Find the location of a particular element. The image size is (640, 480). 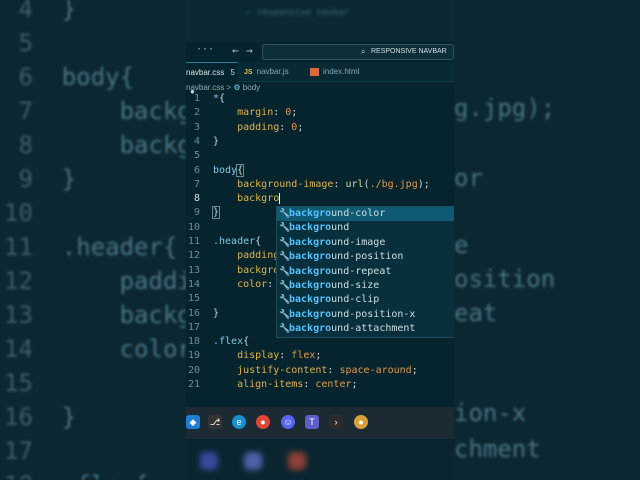

code-line-4: } is located at coordinates (216, 141).